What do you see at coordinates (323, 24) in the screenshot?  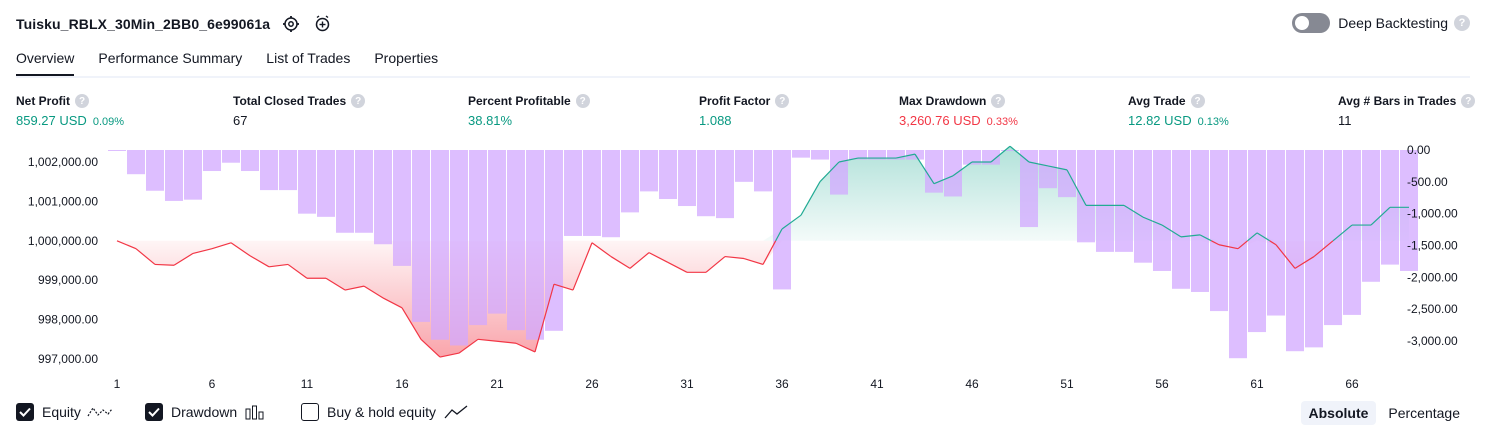 I see `add-alert-clock-icon` at bounding box center [323, 24].